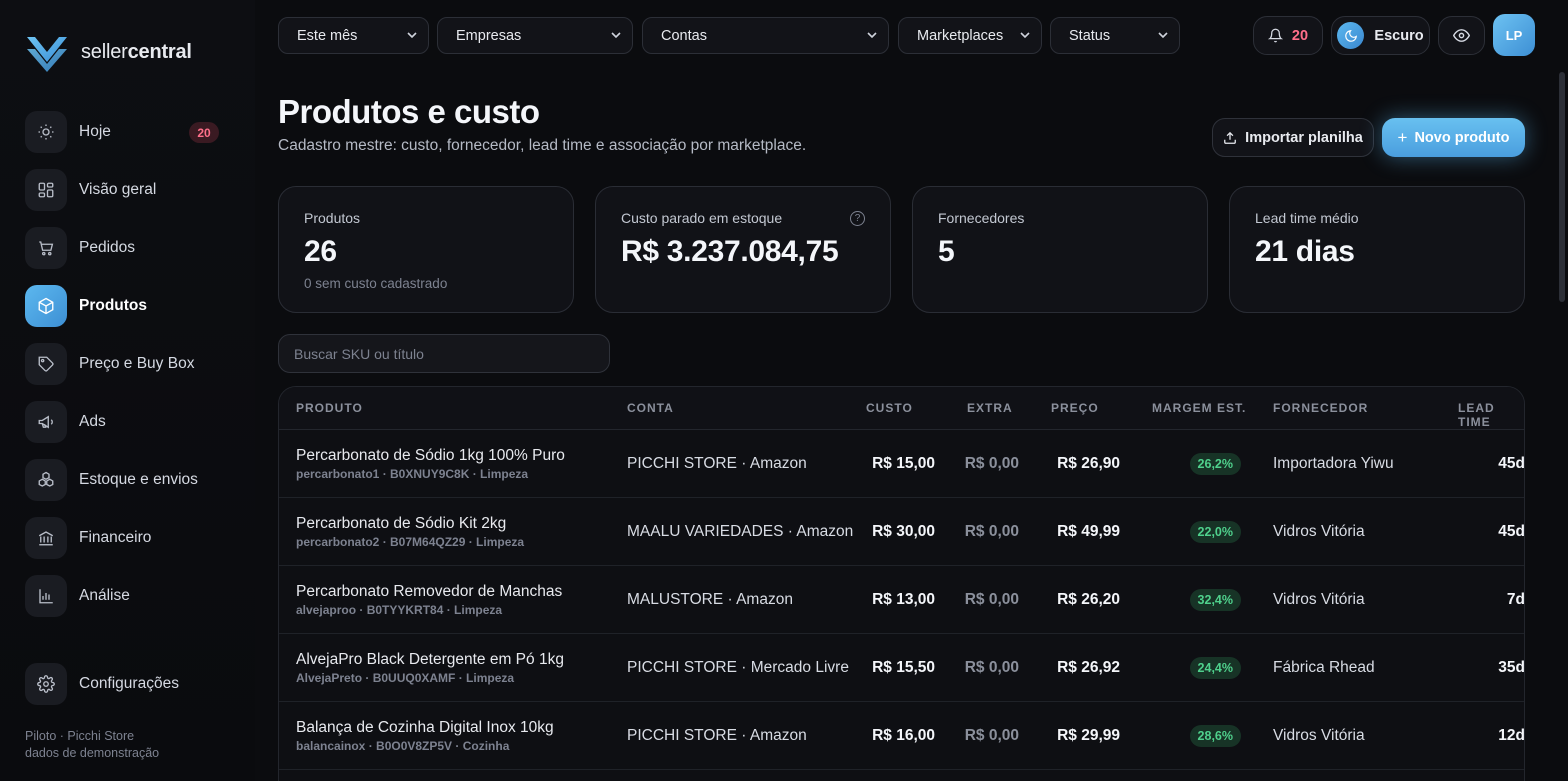 The image size is (1568, 781). I want to click on privacy-toggle-button, so click(1461, 35).